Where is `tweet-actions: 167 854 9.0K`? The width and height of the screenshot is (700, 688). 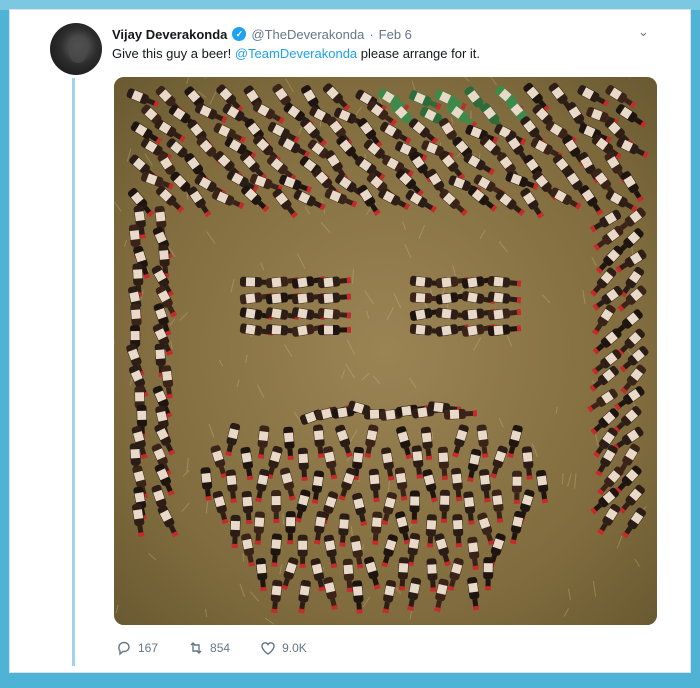
tweet-actions: 167 854 9.0K is located at coordinates (226, 648).